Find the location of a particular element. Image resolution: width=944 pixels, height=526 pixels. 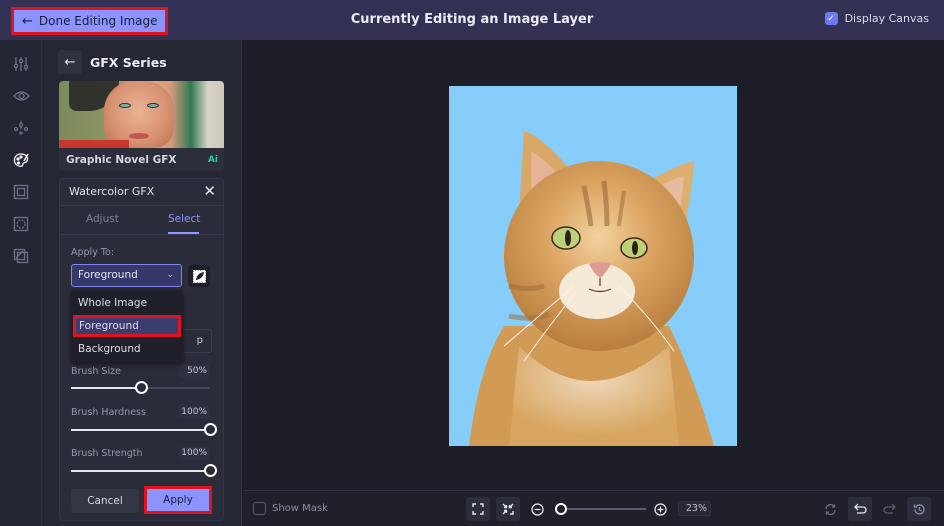

show-mask-label: Show Mask is located at coordinates (300, 508).